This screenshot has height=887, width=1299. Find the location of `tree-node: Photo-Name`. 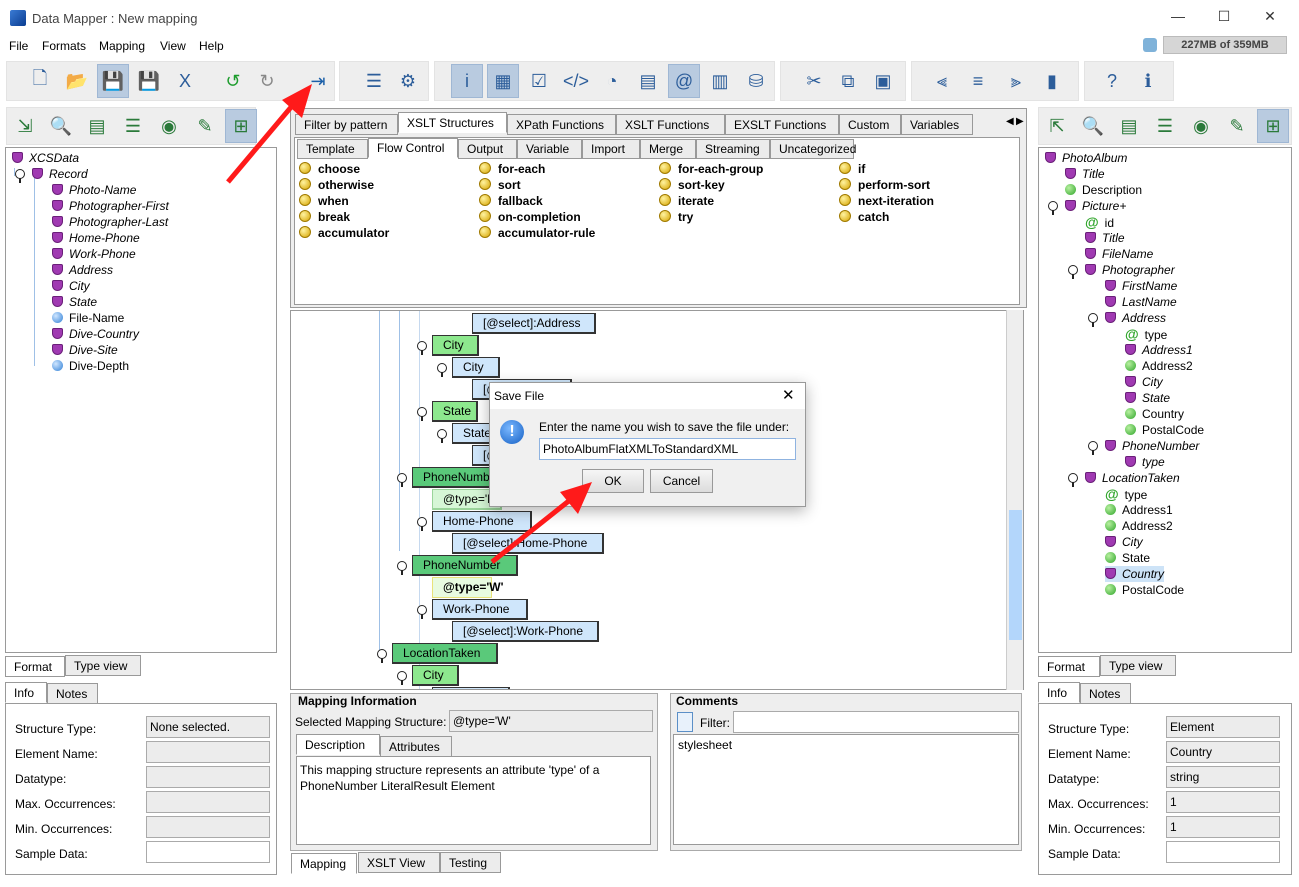

tree-node: Photo-Name is located at coordinates (94, 190).